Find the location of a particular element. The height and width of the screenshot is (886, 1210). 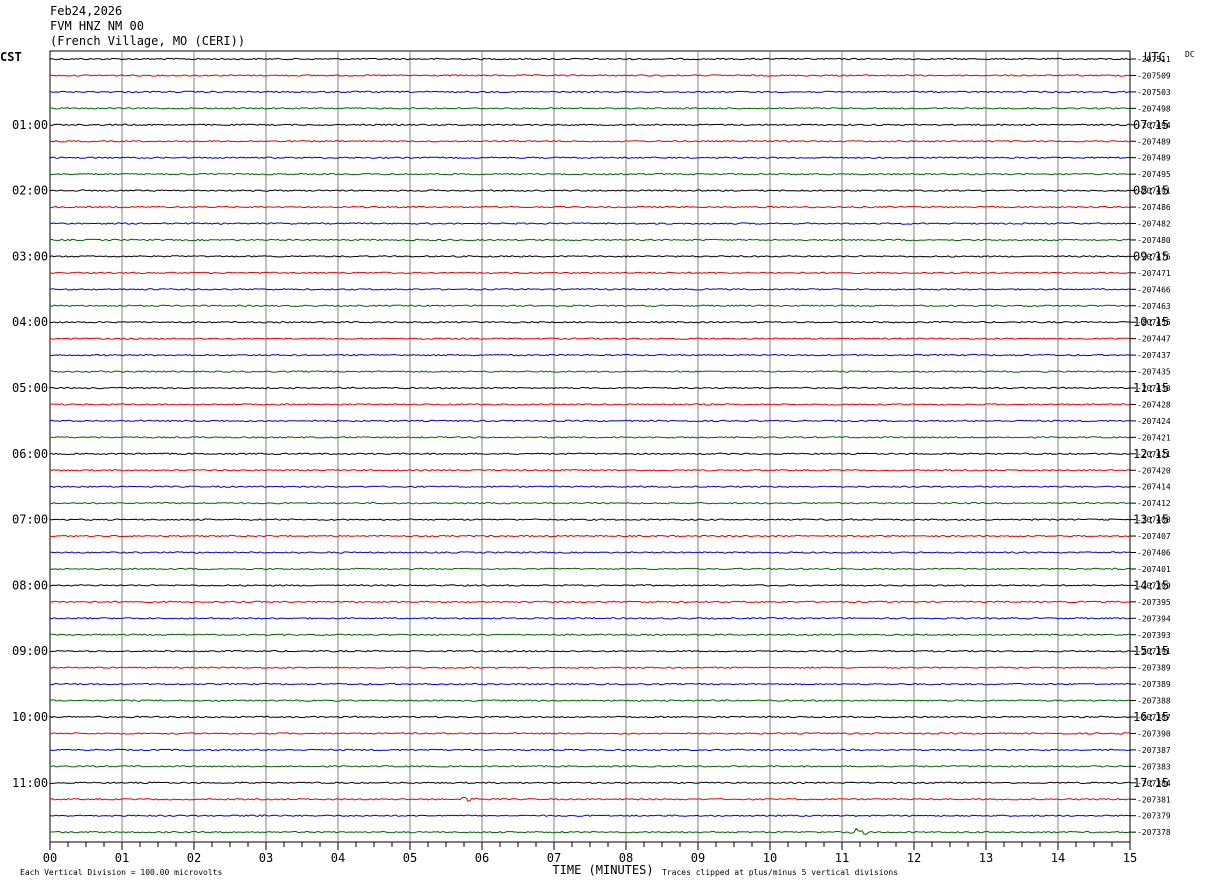

x-tick-label: 14 is located at coordinates (1058, 858).